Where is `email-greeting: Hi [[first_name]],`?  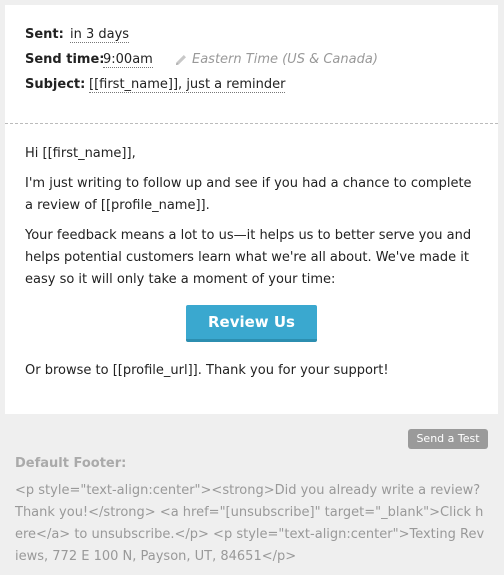 email-greeting: Hi [[first_name]], is located at coordinates (80, 153).